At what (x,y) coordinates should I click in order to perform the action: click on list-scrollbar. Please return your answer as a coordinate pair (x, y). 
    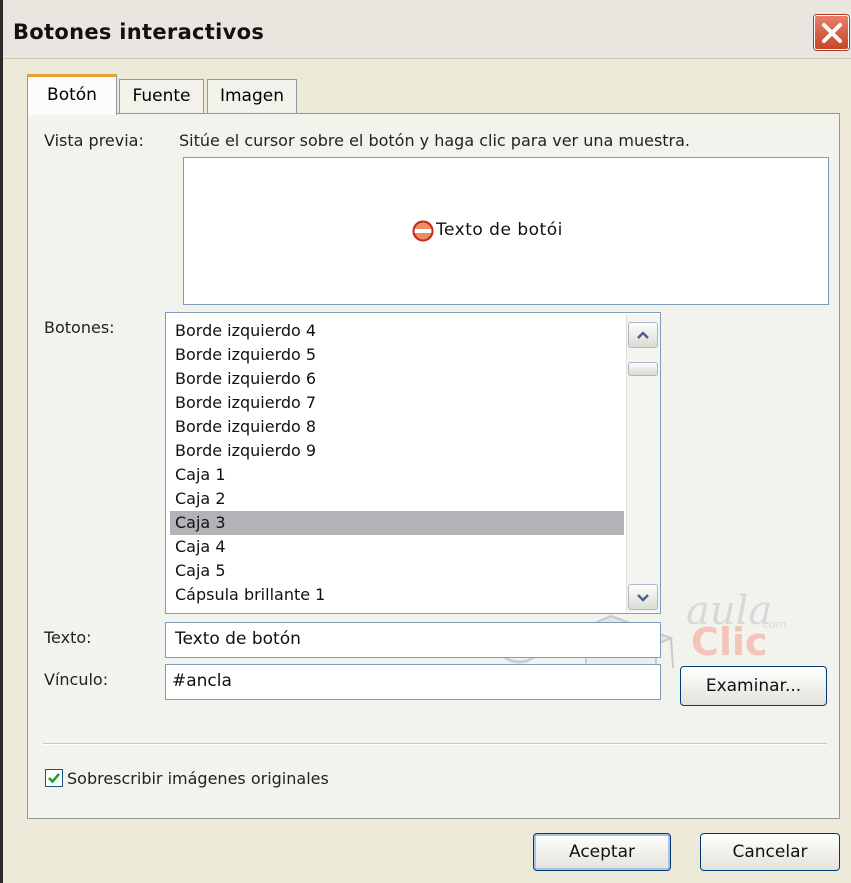
    Looking at the image, I should click on (643, 463).